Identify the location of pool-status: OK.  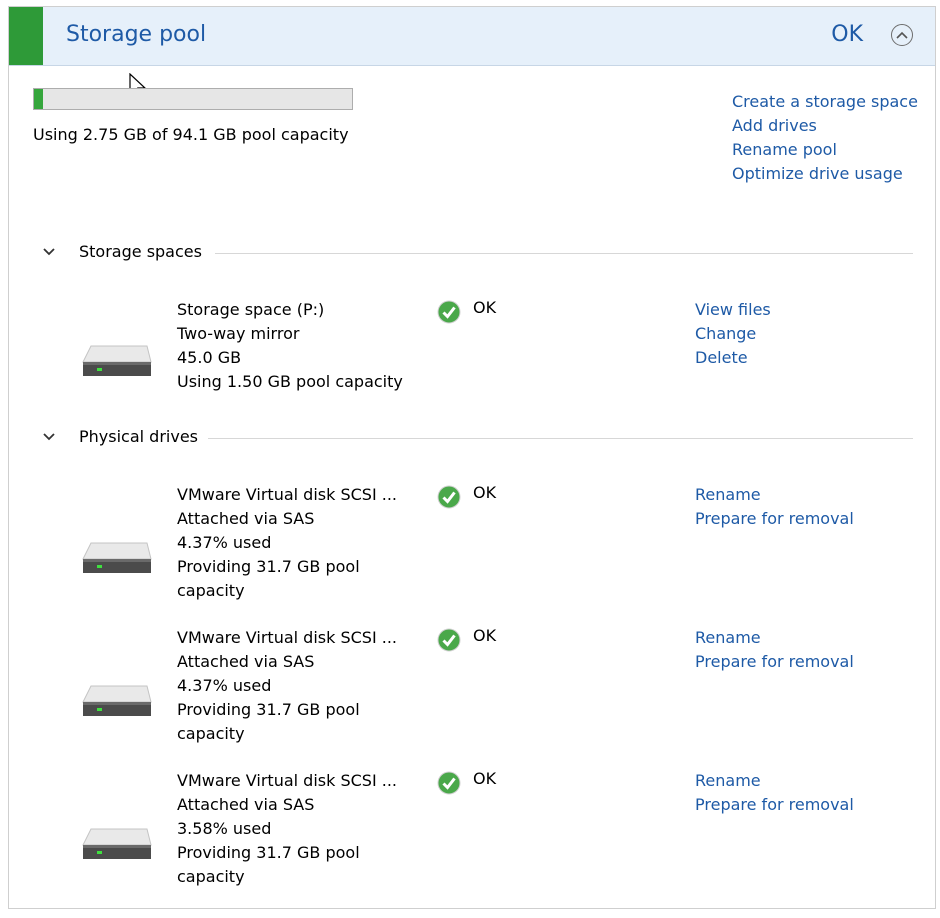
(847, 34).